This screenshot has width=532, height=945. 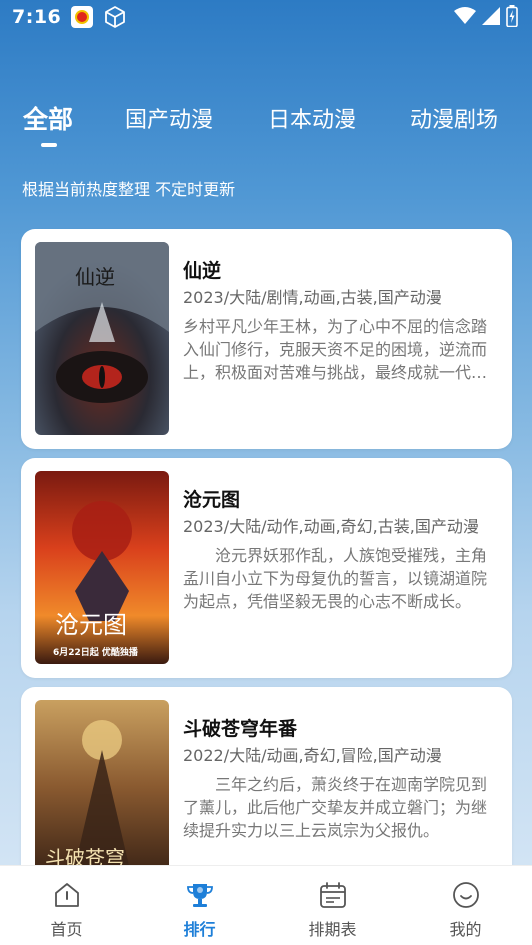 What do you see at coordinates (66, 929) in the screenshot?
I see `nav-home-label: 首页` at bounding box center [66, 929].